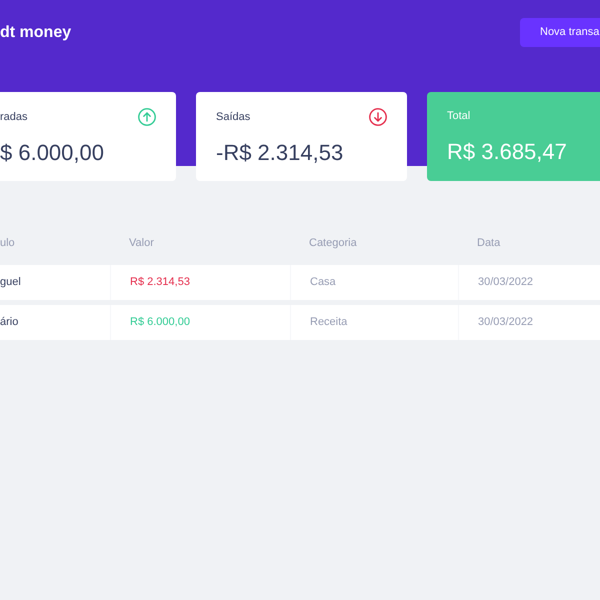  What do you see at coordinates (55, 282) in the screenshot?
I see `table-cell: guel` at bounding box center [55, 282].